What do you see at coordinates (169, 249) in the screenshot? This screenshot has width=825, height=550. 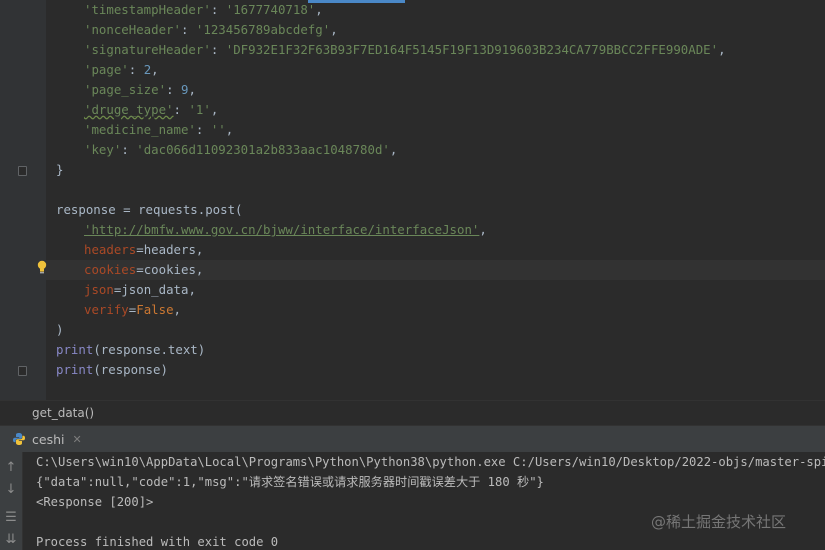 I see `kwarg-value: headers` at bounding box center [169, 249].